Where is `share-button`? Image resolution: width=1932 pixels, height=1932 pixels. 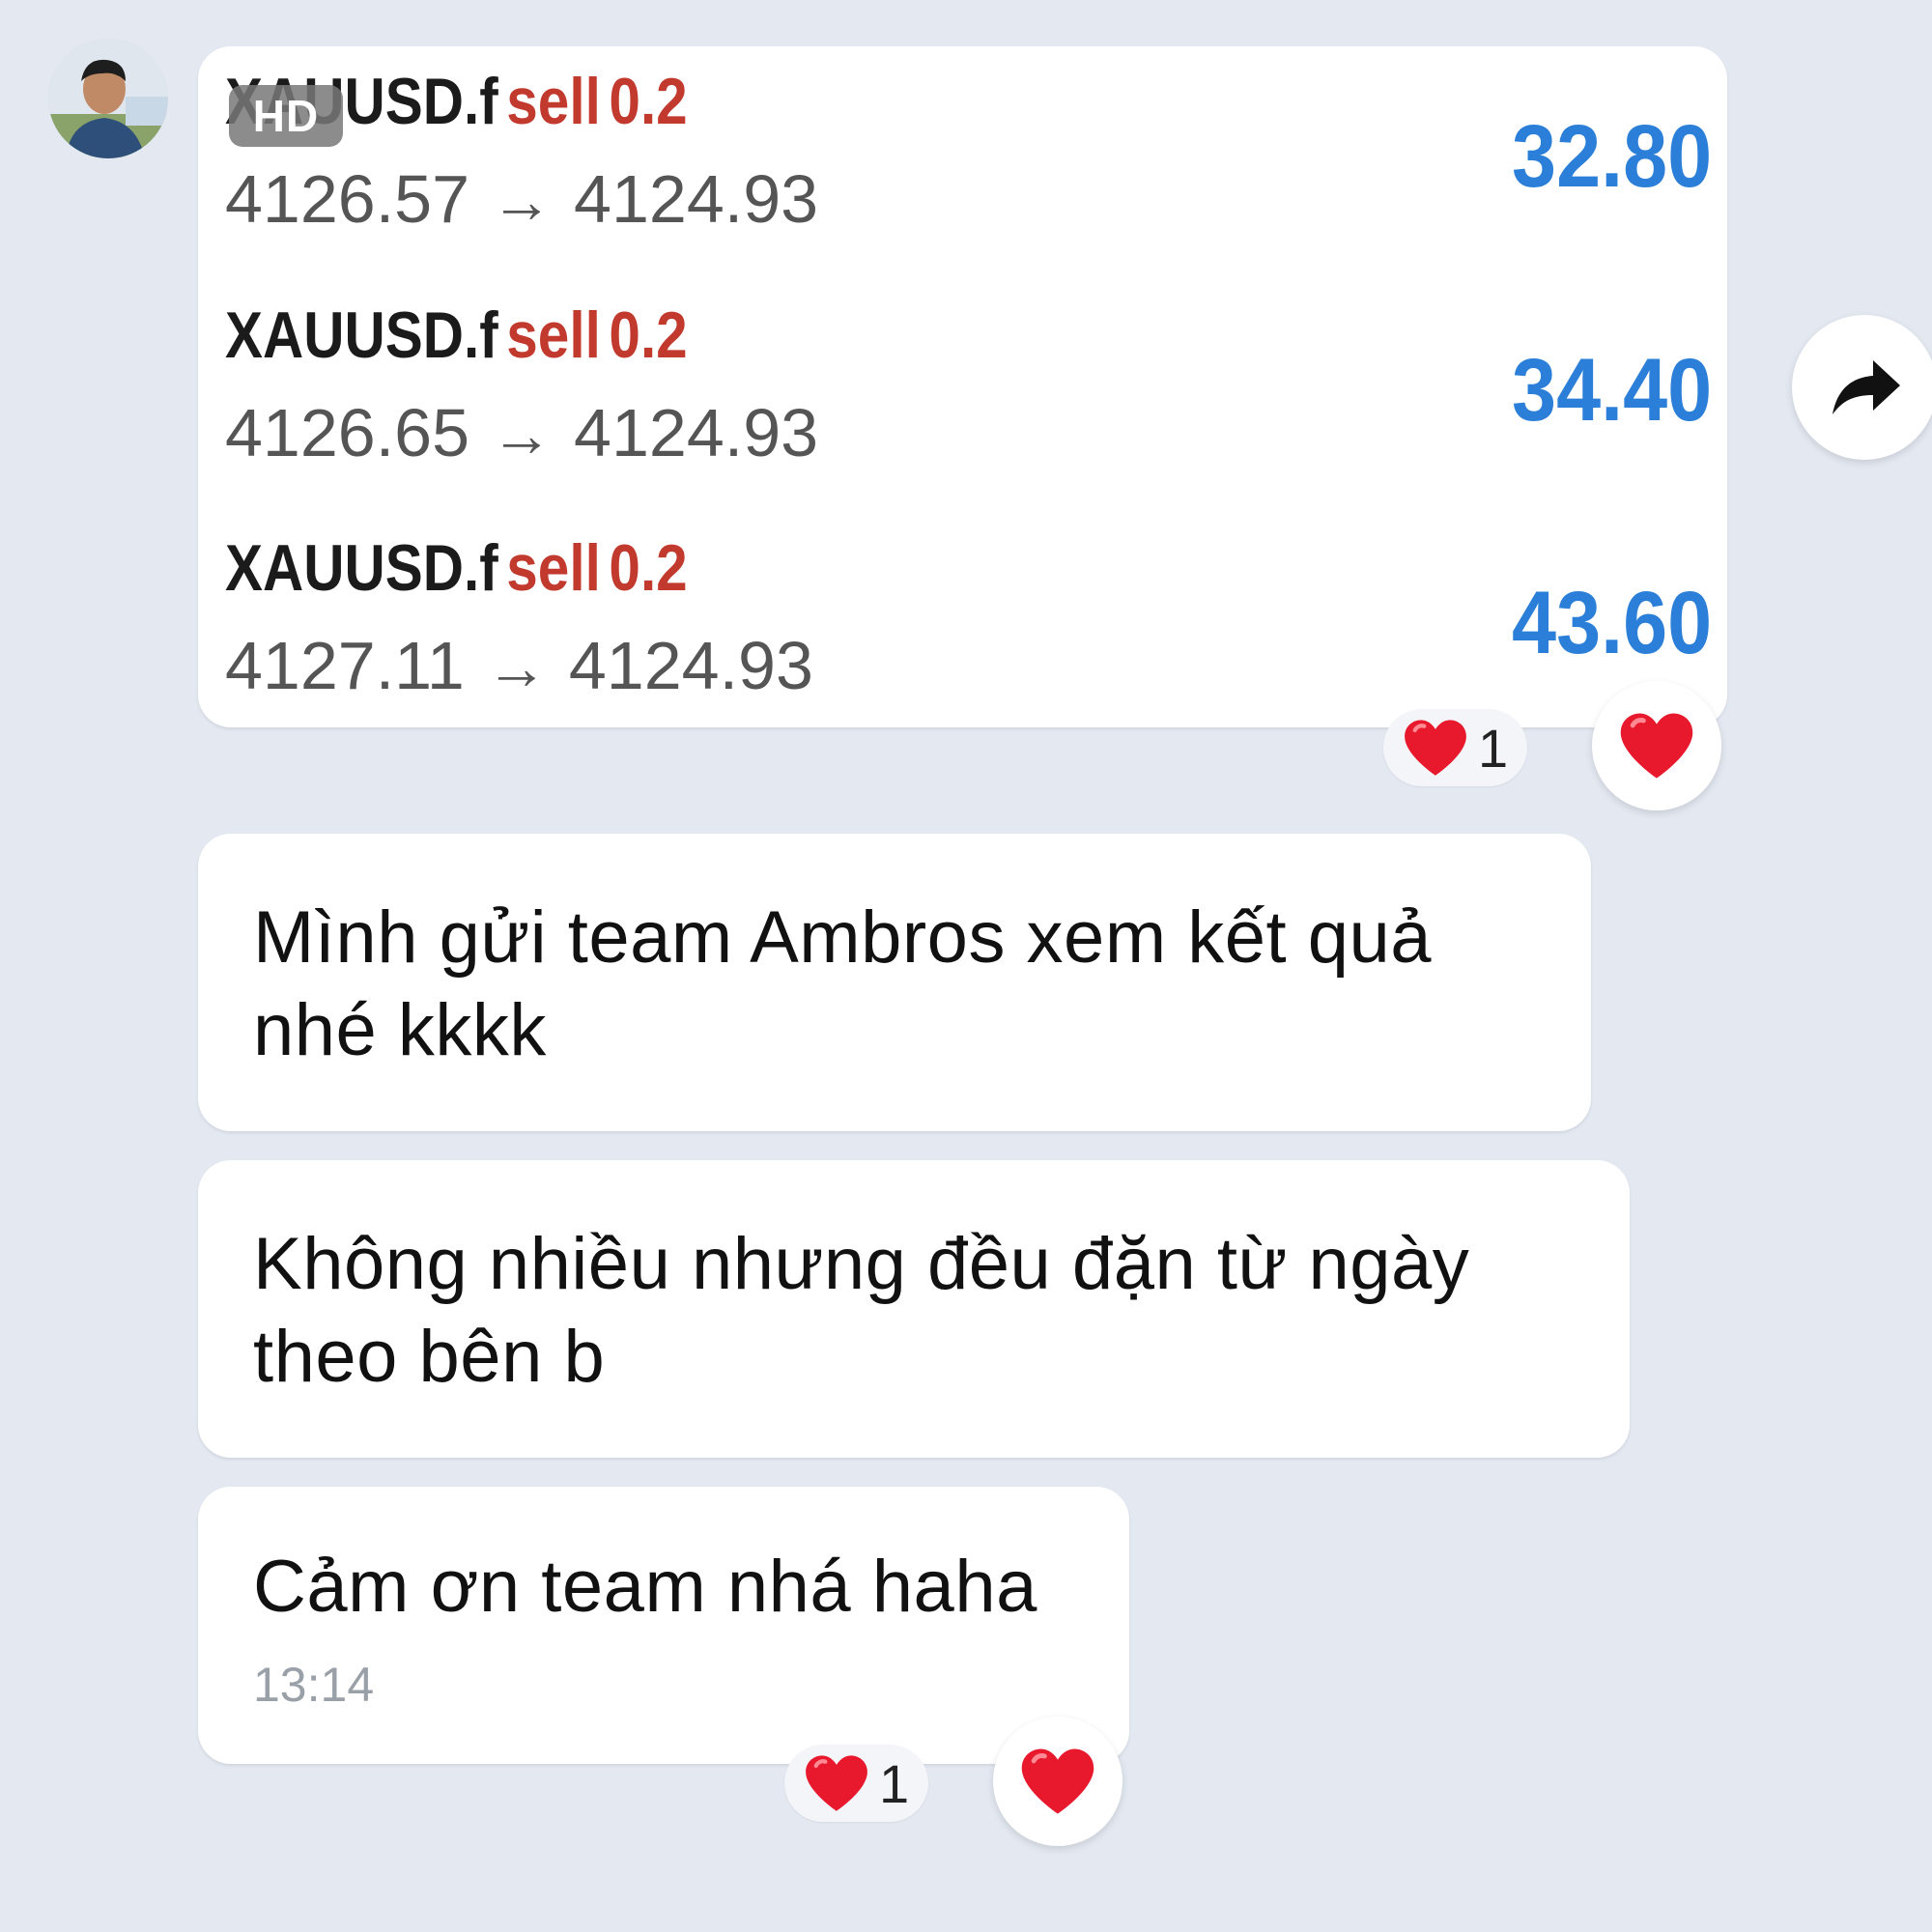
share-button is located at coordinates (1862, 387).